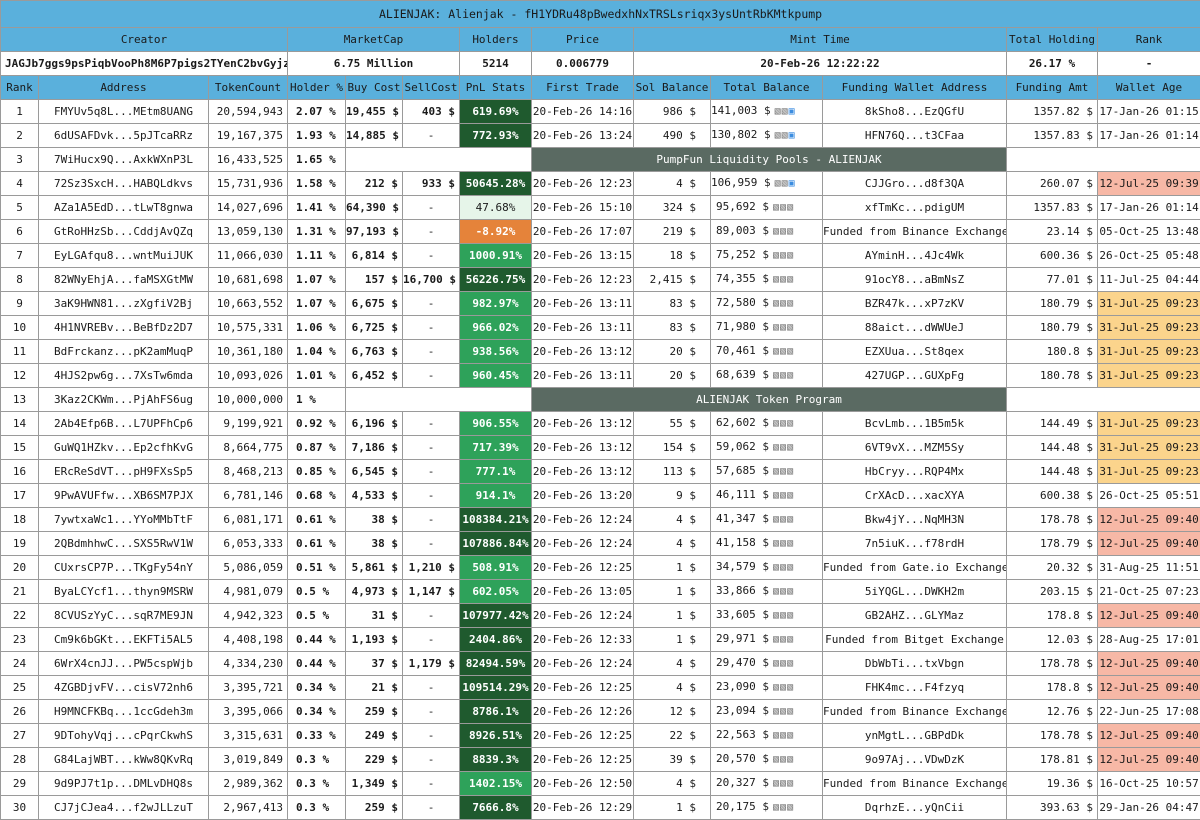 This screenshot has width=1200, height=820. What do you see at coordinates (915, 328) in the screenshot?
I see `funding-wallet-link: 88aict...dWWUeJ` at bounding box center [915, 328].